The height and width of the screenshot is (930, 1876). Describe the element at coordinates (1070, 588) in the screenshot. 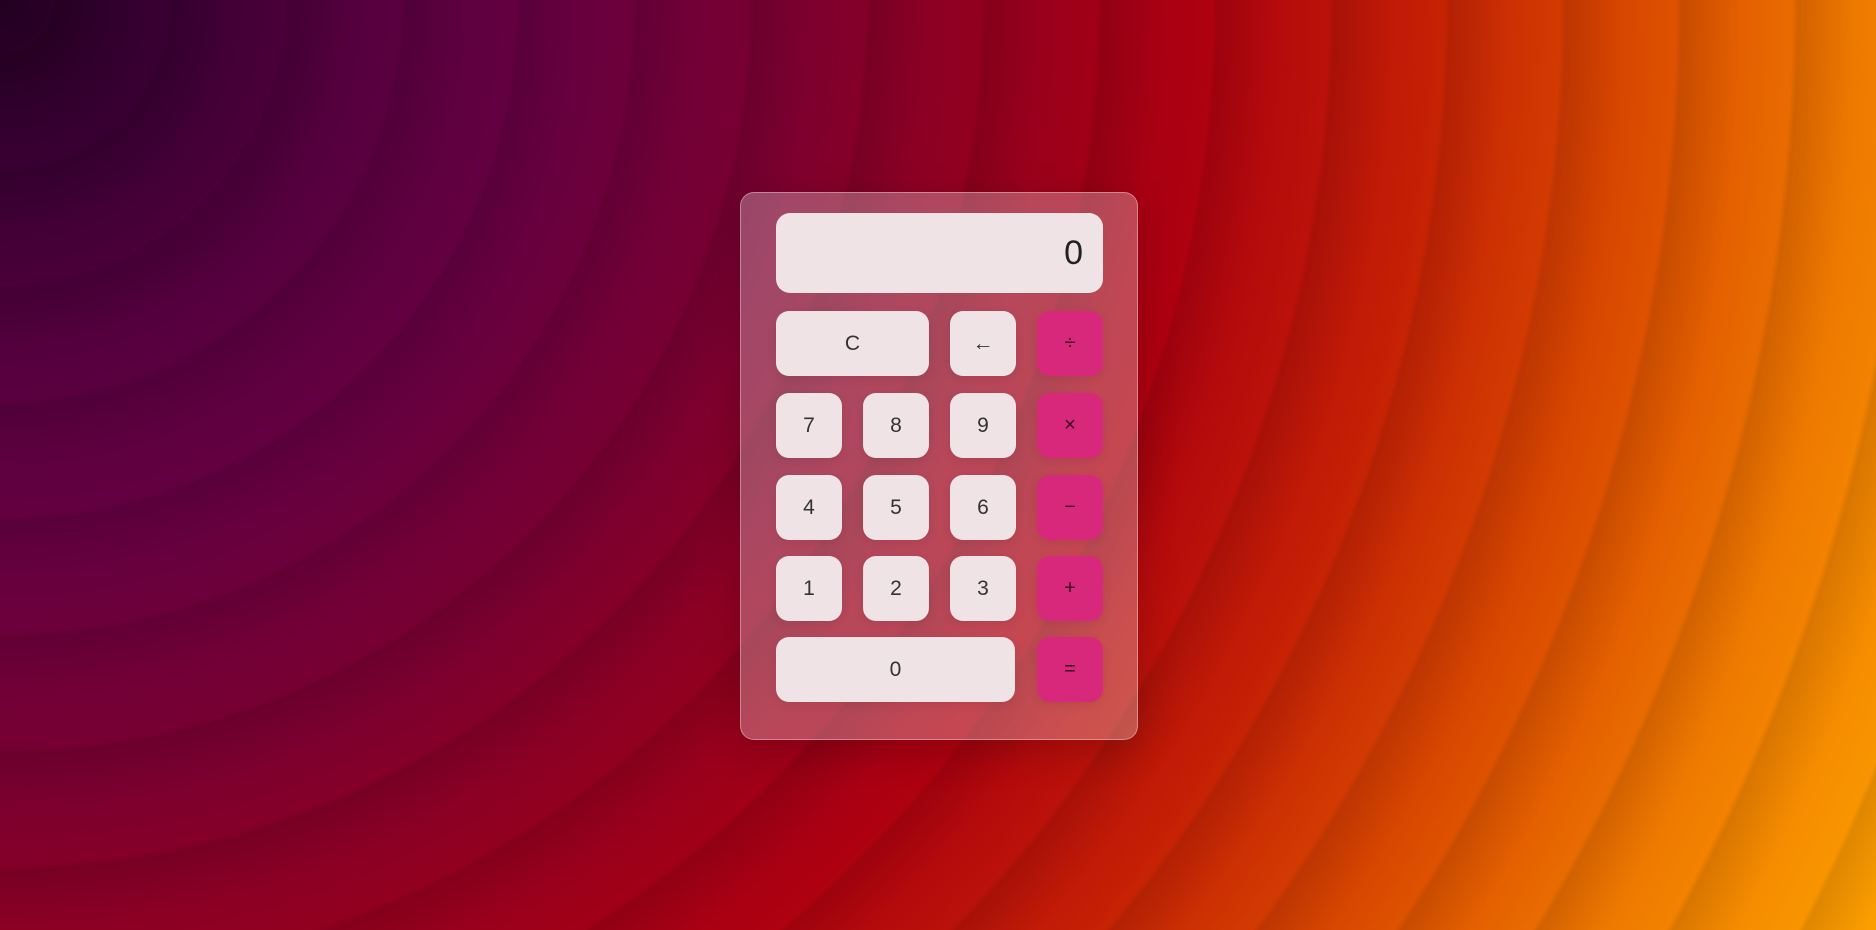

I see `add-button: +` at that location.